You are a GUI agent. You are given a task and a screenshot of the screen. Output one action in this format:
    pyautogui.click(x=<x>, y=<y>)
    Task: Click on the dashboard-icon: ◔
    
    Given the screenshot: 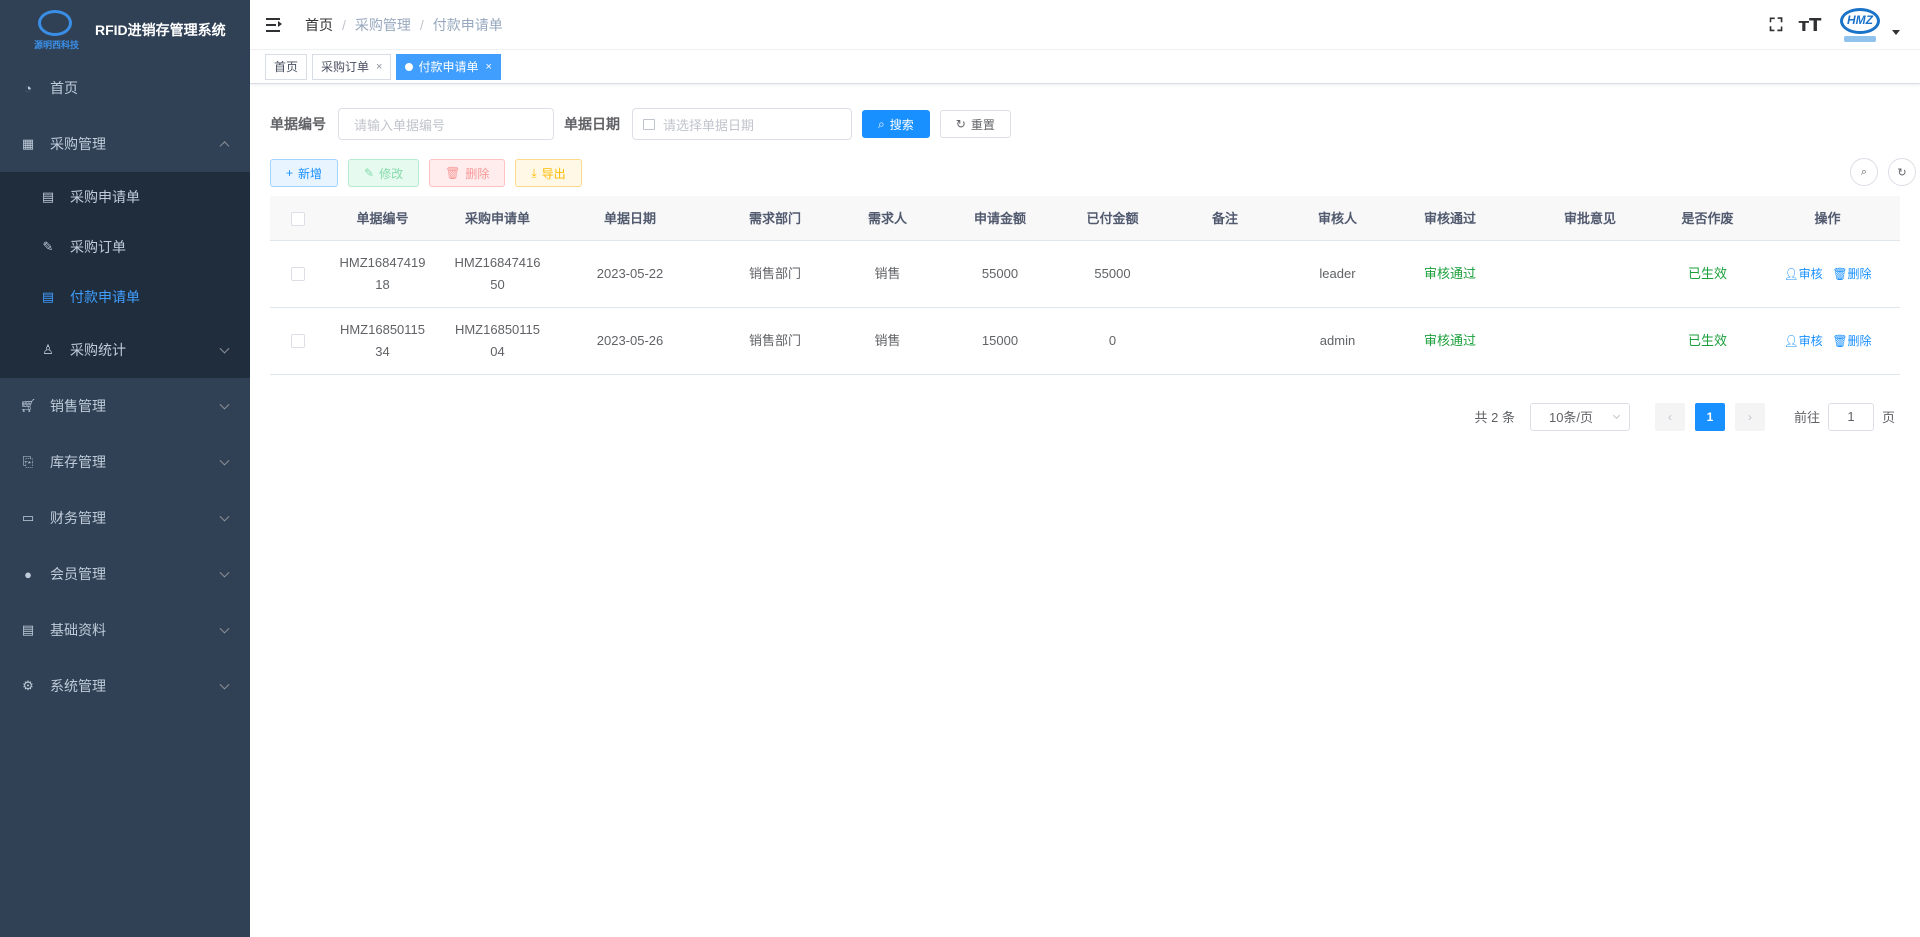 What is the action you would take?
    pyautogui.click(x=28, y=88)
    